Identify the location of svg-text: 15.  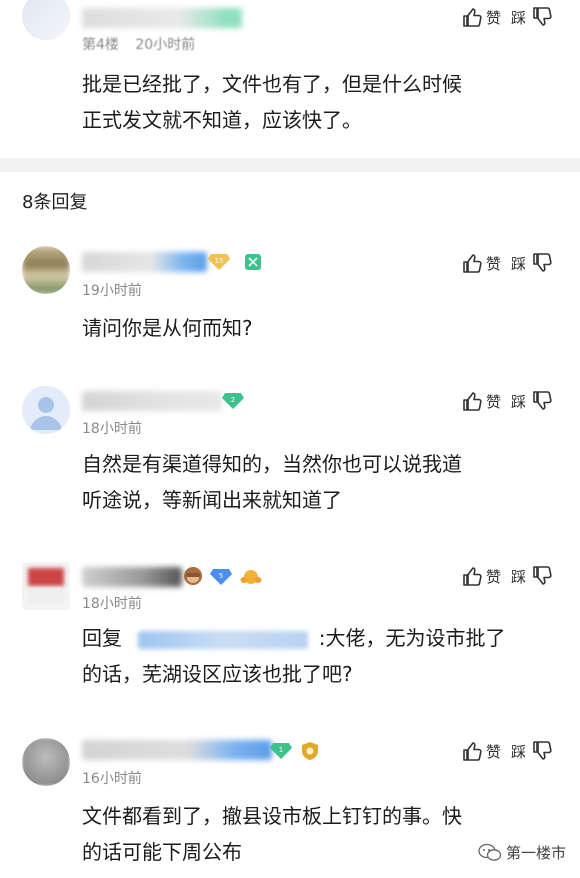
(219, 261).